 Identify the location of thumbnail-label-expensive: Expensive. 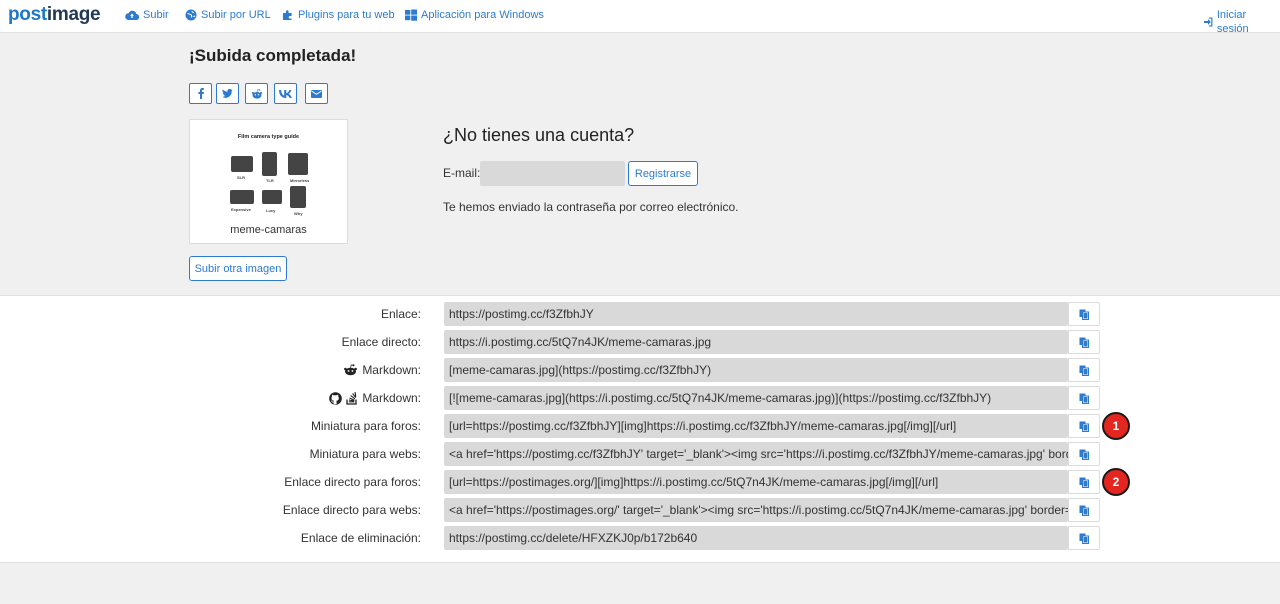
(241, 209).